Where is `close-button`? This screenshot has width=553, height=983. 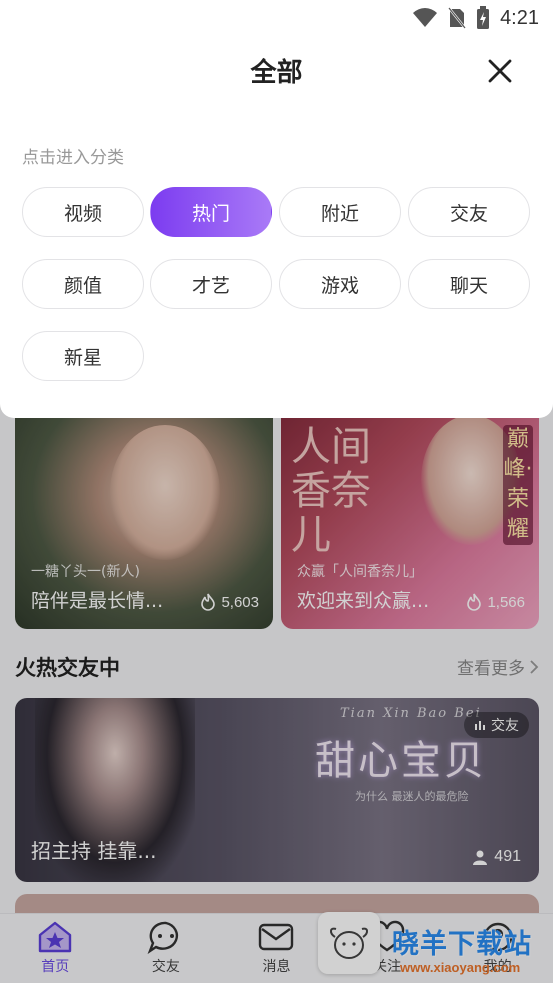 close-button is located at coordinates (500, 71).